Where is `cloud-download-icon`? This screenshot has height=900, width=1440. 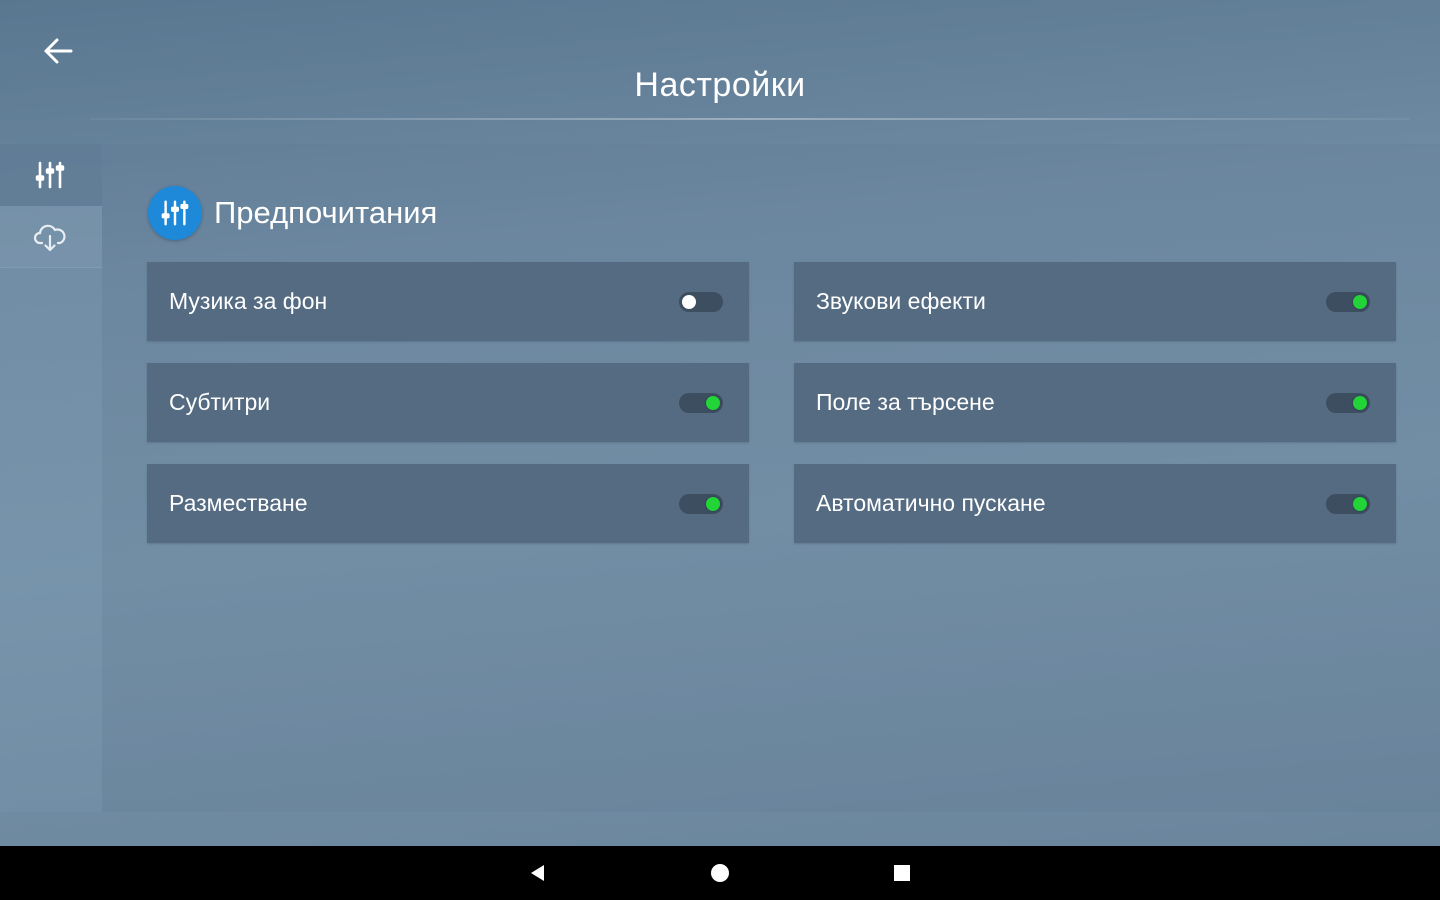
cloud-download-icon is located at coordinates (49, 237).